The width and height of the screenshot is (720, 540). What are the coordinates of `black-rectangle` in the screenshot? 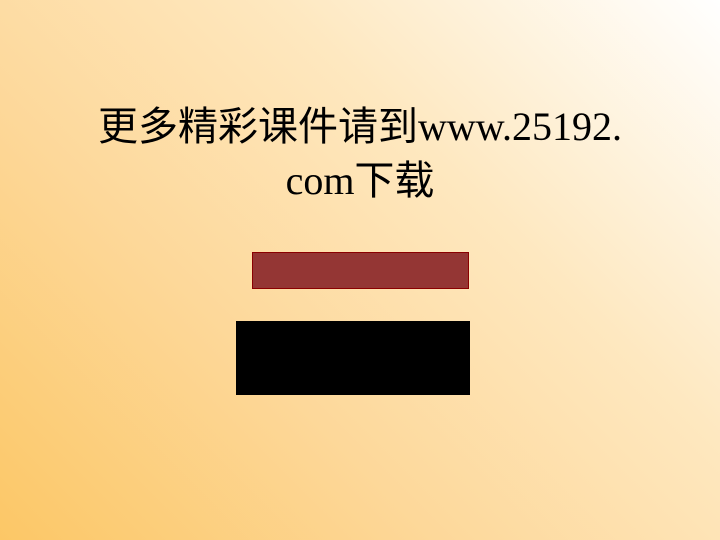 It's located at (353, 358).